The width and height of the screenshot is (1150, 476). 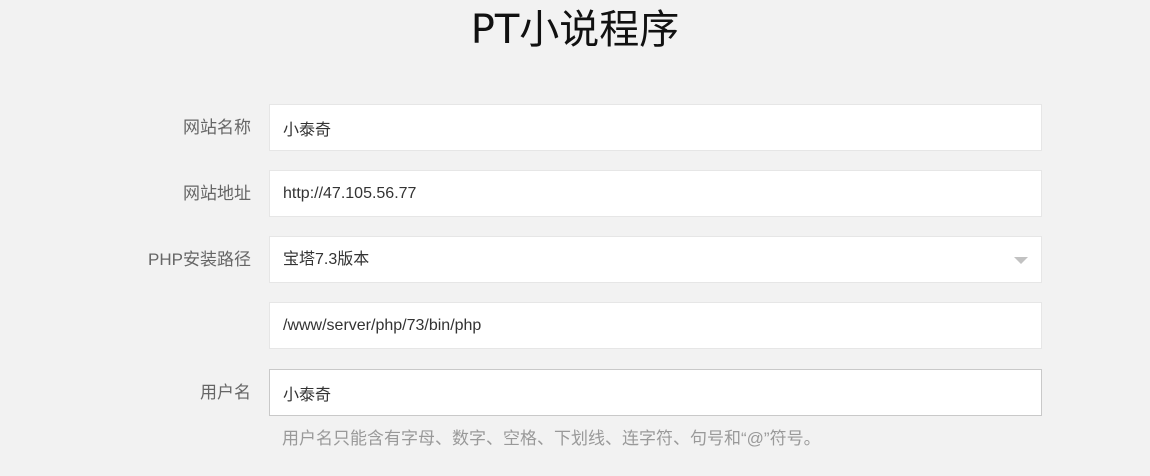 I want to click on chevron-down-icon, so click(x=1021, y=260).